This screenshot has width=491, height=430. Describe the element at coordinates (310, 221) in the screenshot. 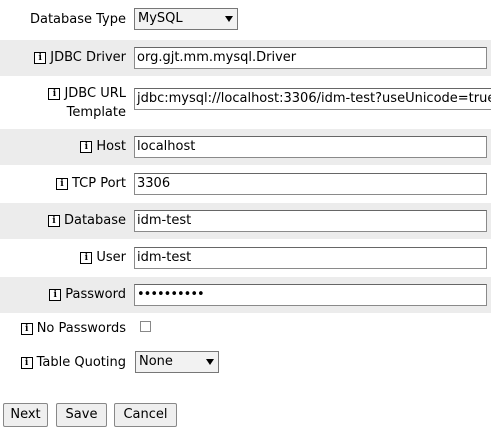

I see `database-input: idm-test` at that location.